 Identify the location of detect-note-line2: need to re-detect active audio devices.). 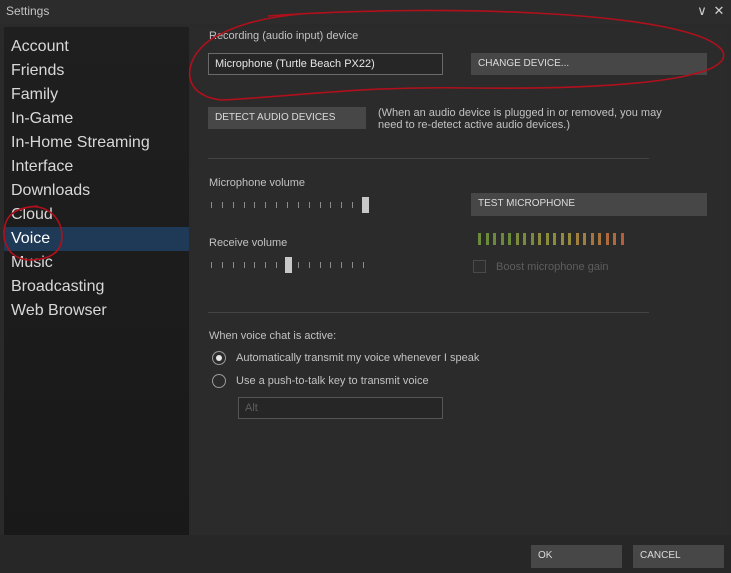
(474, 125).